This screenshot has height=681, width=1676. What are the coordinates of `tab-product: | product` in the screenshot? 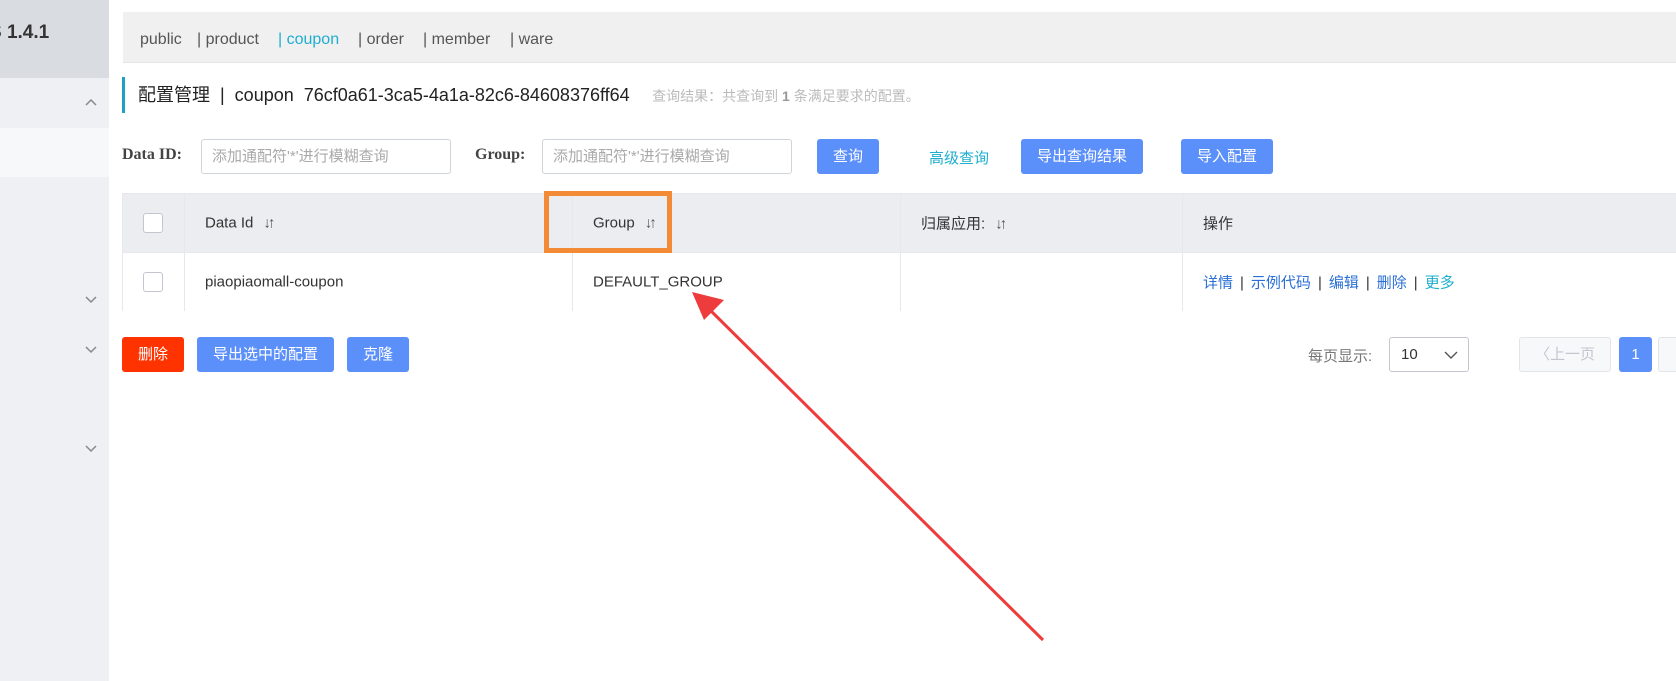 It's located at (228, 40).